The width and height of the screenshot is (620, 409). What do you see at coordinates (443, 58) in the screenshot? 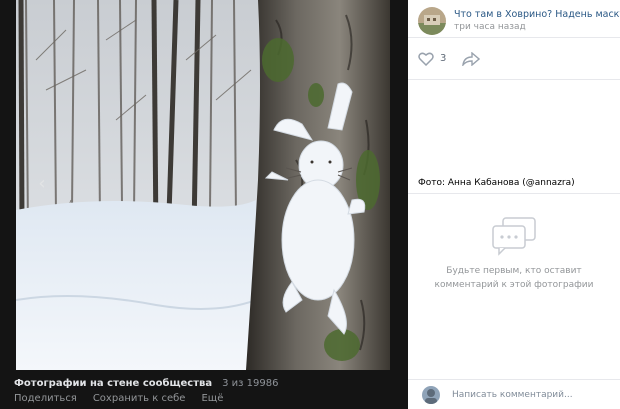
I see `like-count: 3` at bounding box center [443, 58].